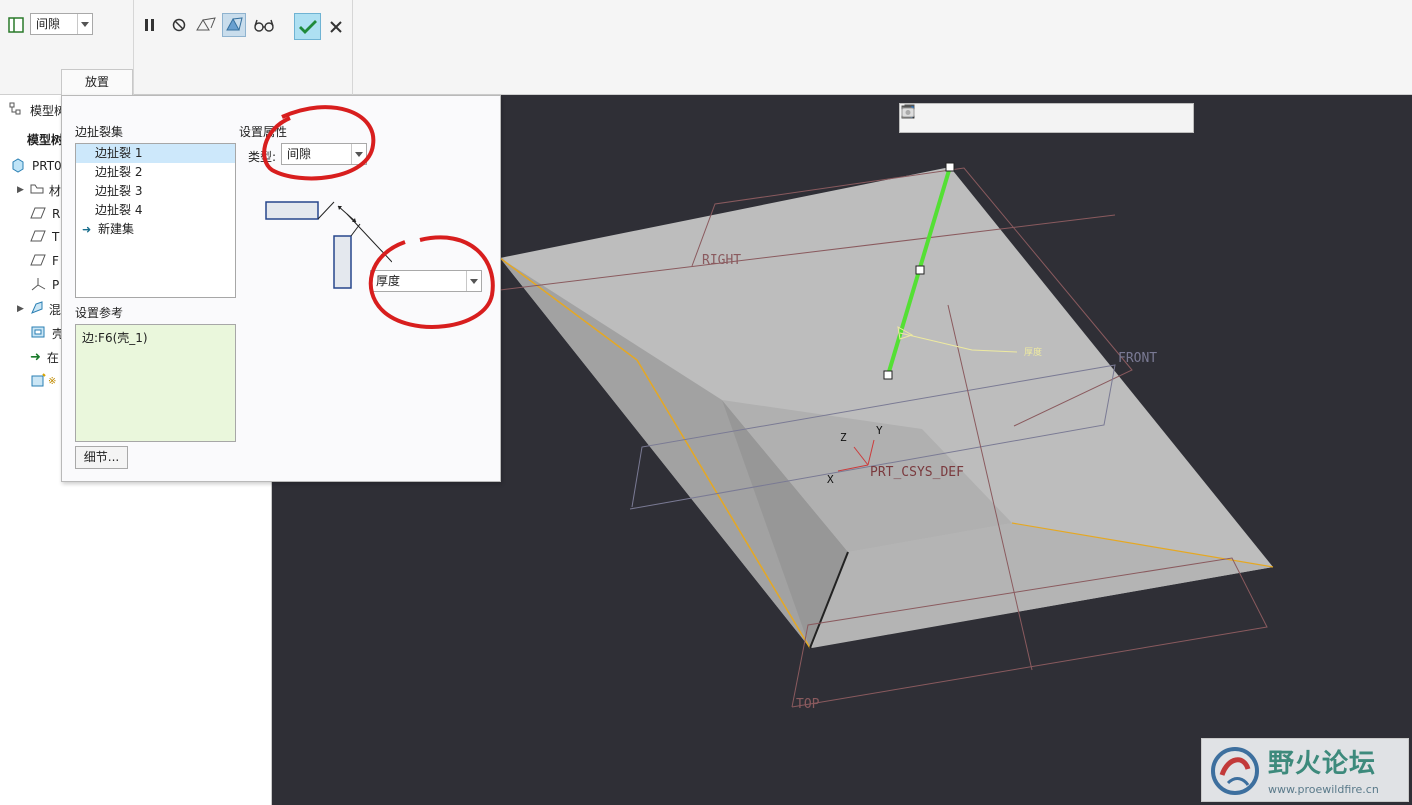 The image size is (1412, 805). I want to click on rip-type-combo: 间隙, so click(61, 24).